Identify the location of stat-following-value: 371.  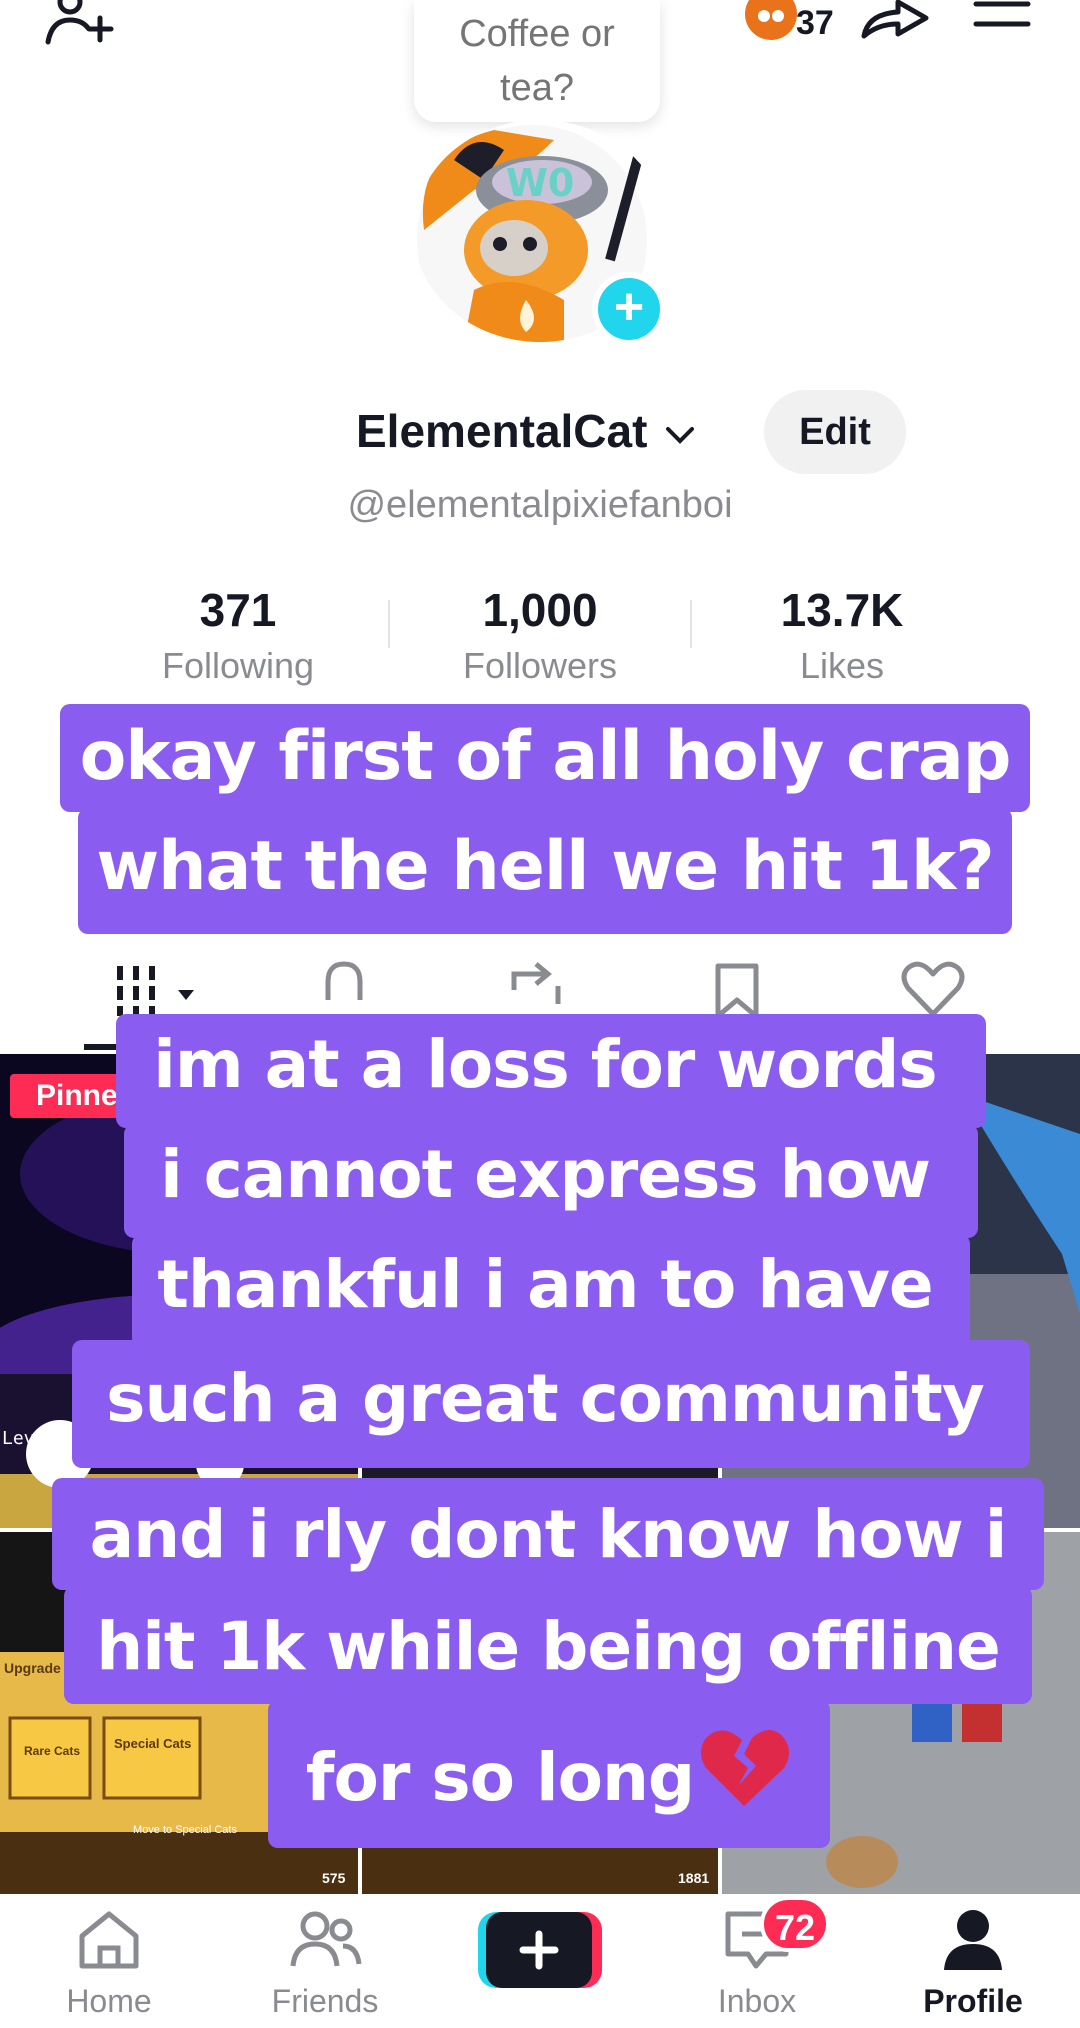
(238, 610).